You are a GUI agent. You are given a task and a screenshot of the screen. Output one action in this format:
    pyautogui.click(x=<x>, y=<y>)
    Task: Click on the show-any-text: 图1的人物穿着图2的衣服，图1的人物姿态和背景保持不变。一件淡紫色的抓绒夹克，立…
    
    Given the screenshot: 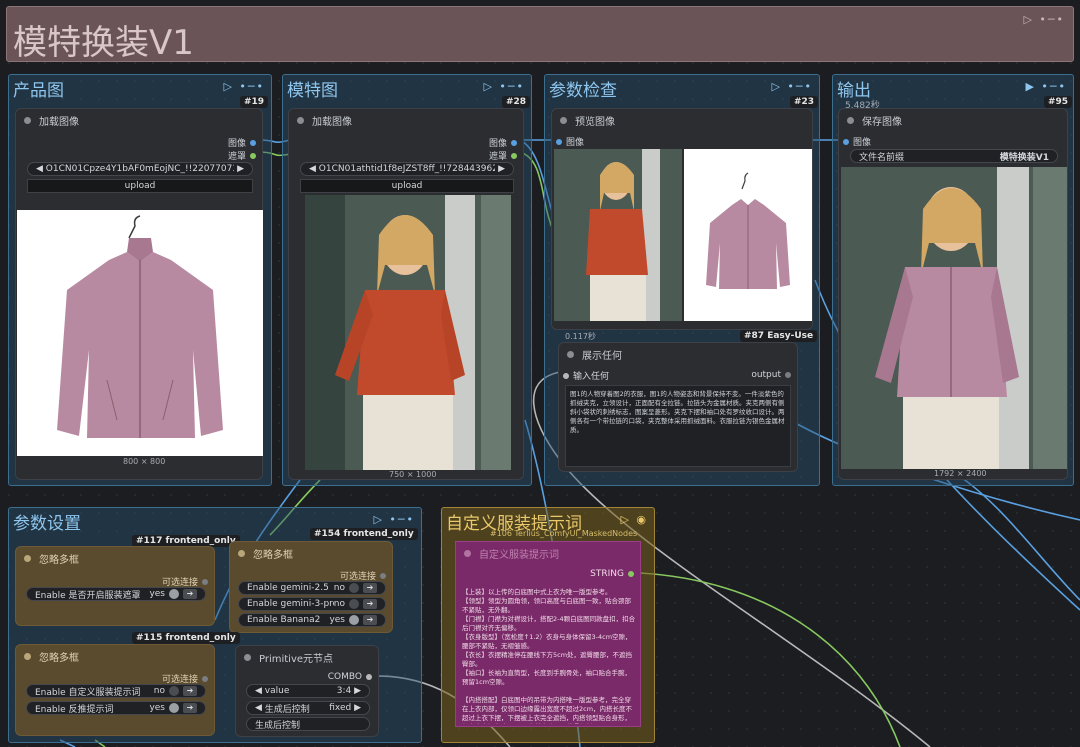 What is the action you would take?
    pyautogui.click(x=678, y=426)
    